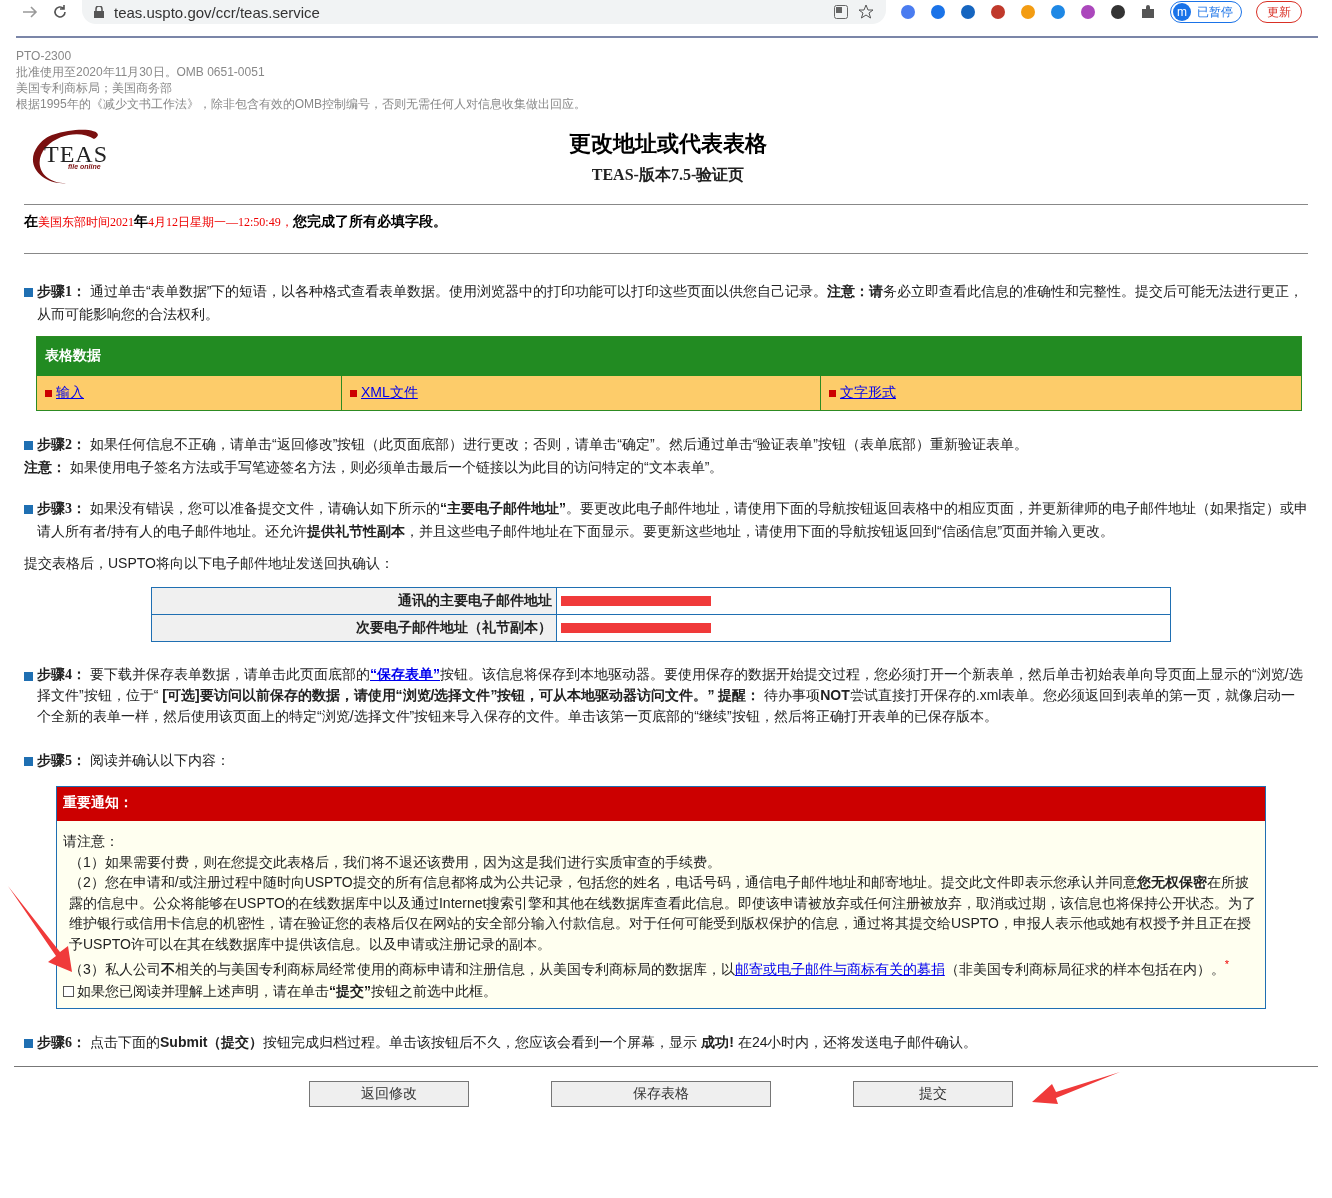 This screenshot has width=1332, height=1198. Describe the element at coordinates (389, 1093) in the screenshot. I see `form-button: 返回修改` at that location.